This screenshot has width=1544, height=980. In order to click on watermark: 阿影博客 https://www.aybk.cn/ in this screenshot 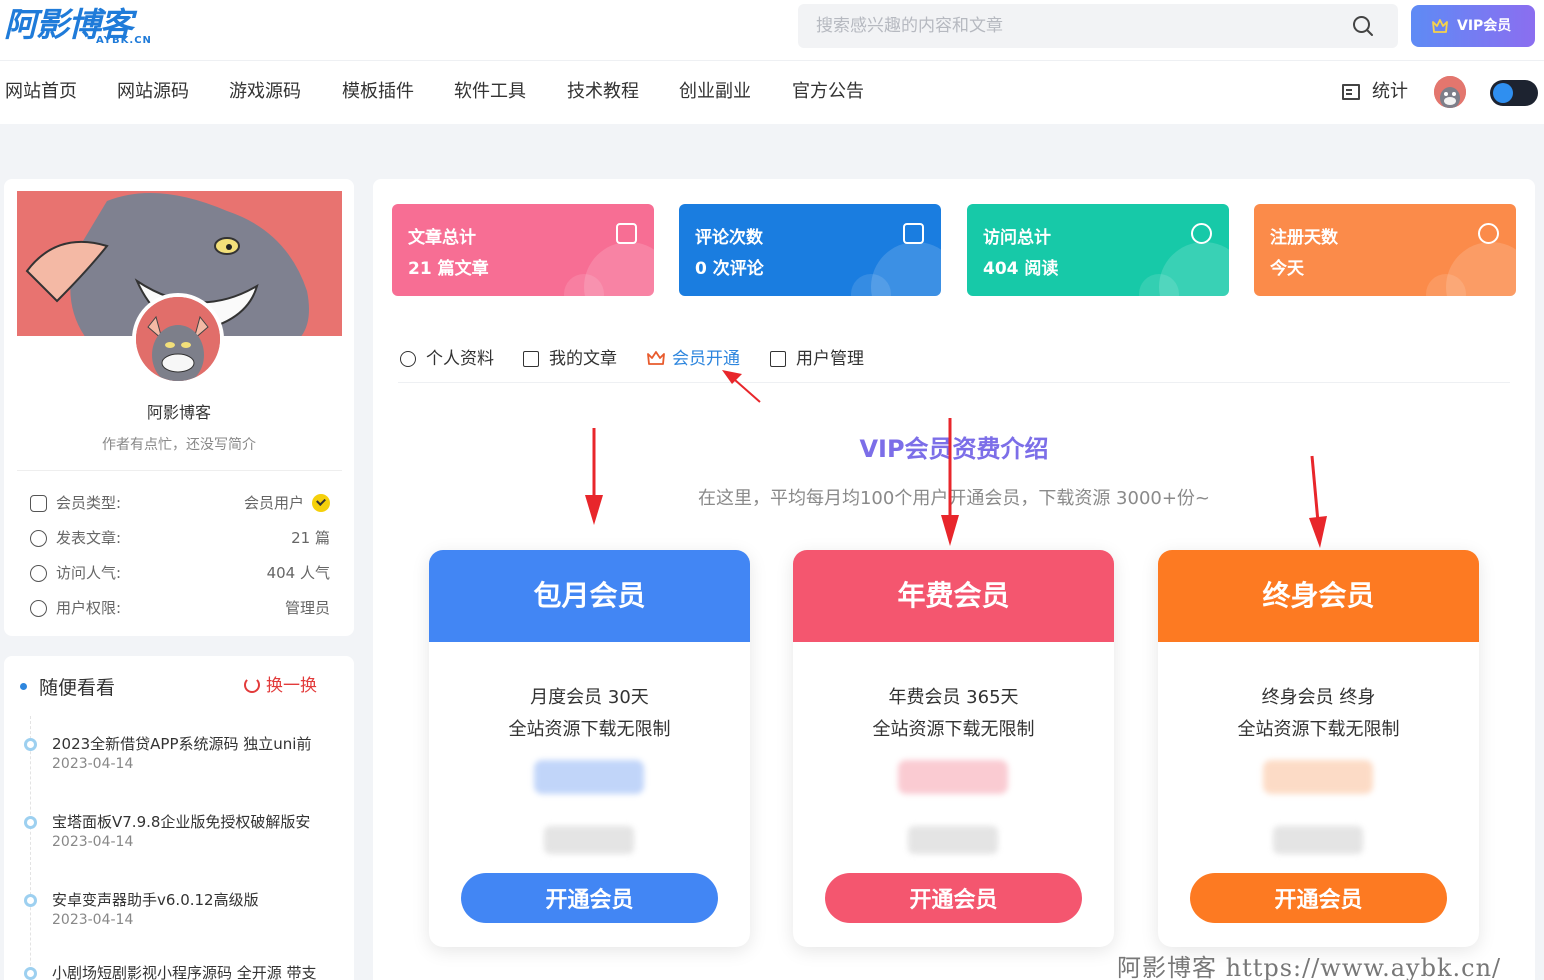, I will do `click(1309, 967)`.